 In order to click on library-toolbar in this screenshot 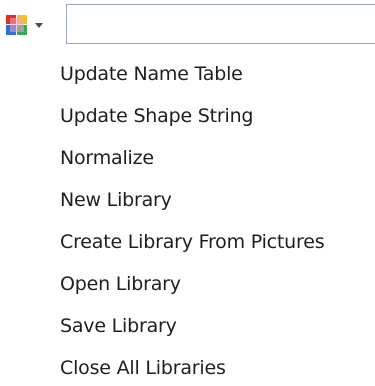, I will do `click(187, 25)`.